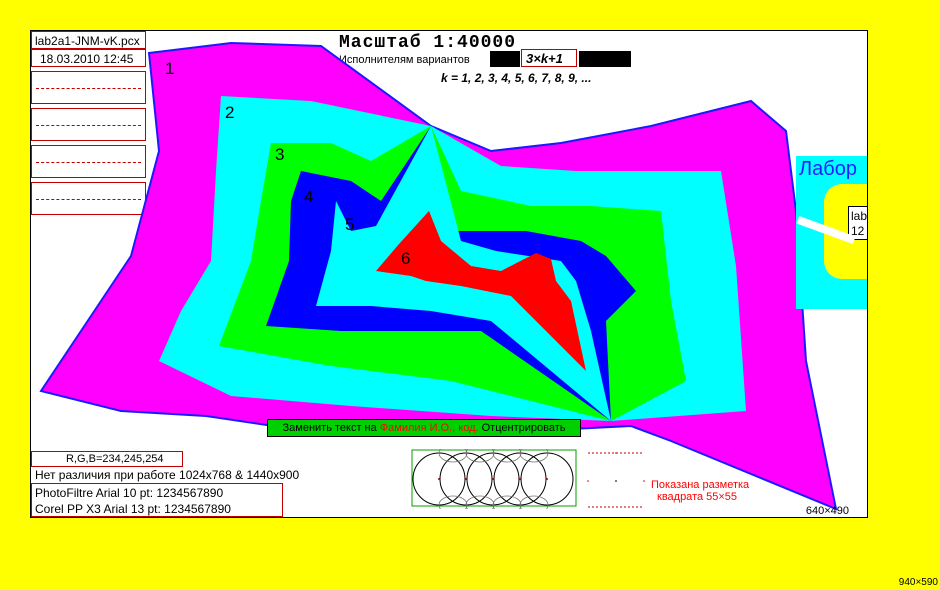 This screenshot has height=590, width=940. What do you see at coordinates (494, 479) in the screenshot?
I see `circle-pattern` at bounding box center [494, 479].